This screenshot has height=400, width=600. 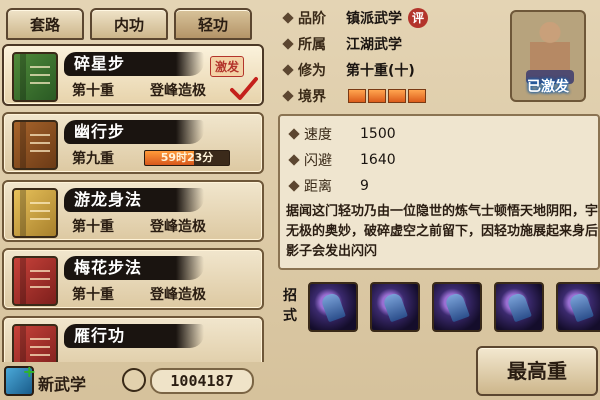 I want to click on category-tabs: 套路 内功 轻功, so click(x=134, y=22).